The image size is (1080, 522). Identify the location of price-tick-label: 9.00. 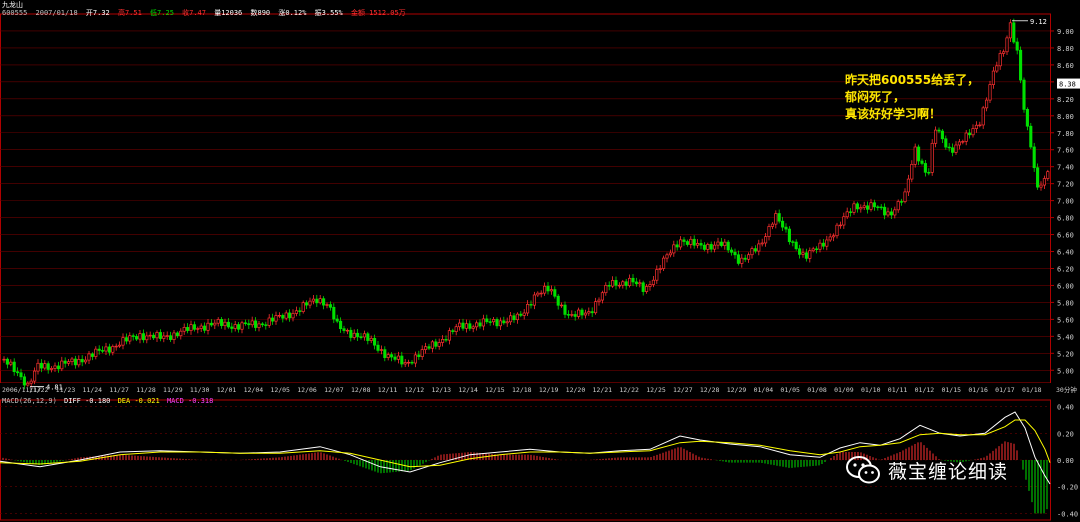
(1065, 32).